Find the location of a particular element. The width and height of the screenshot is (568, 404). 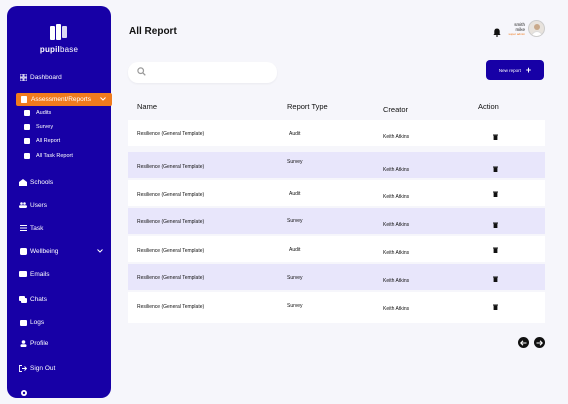

sidebar-subitem-survey: Survey is located at coordinates (38, 127).